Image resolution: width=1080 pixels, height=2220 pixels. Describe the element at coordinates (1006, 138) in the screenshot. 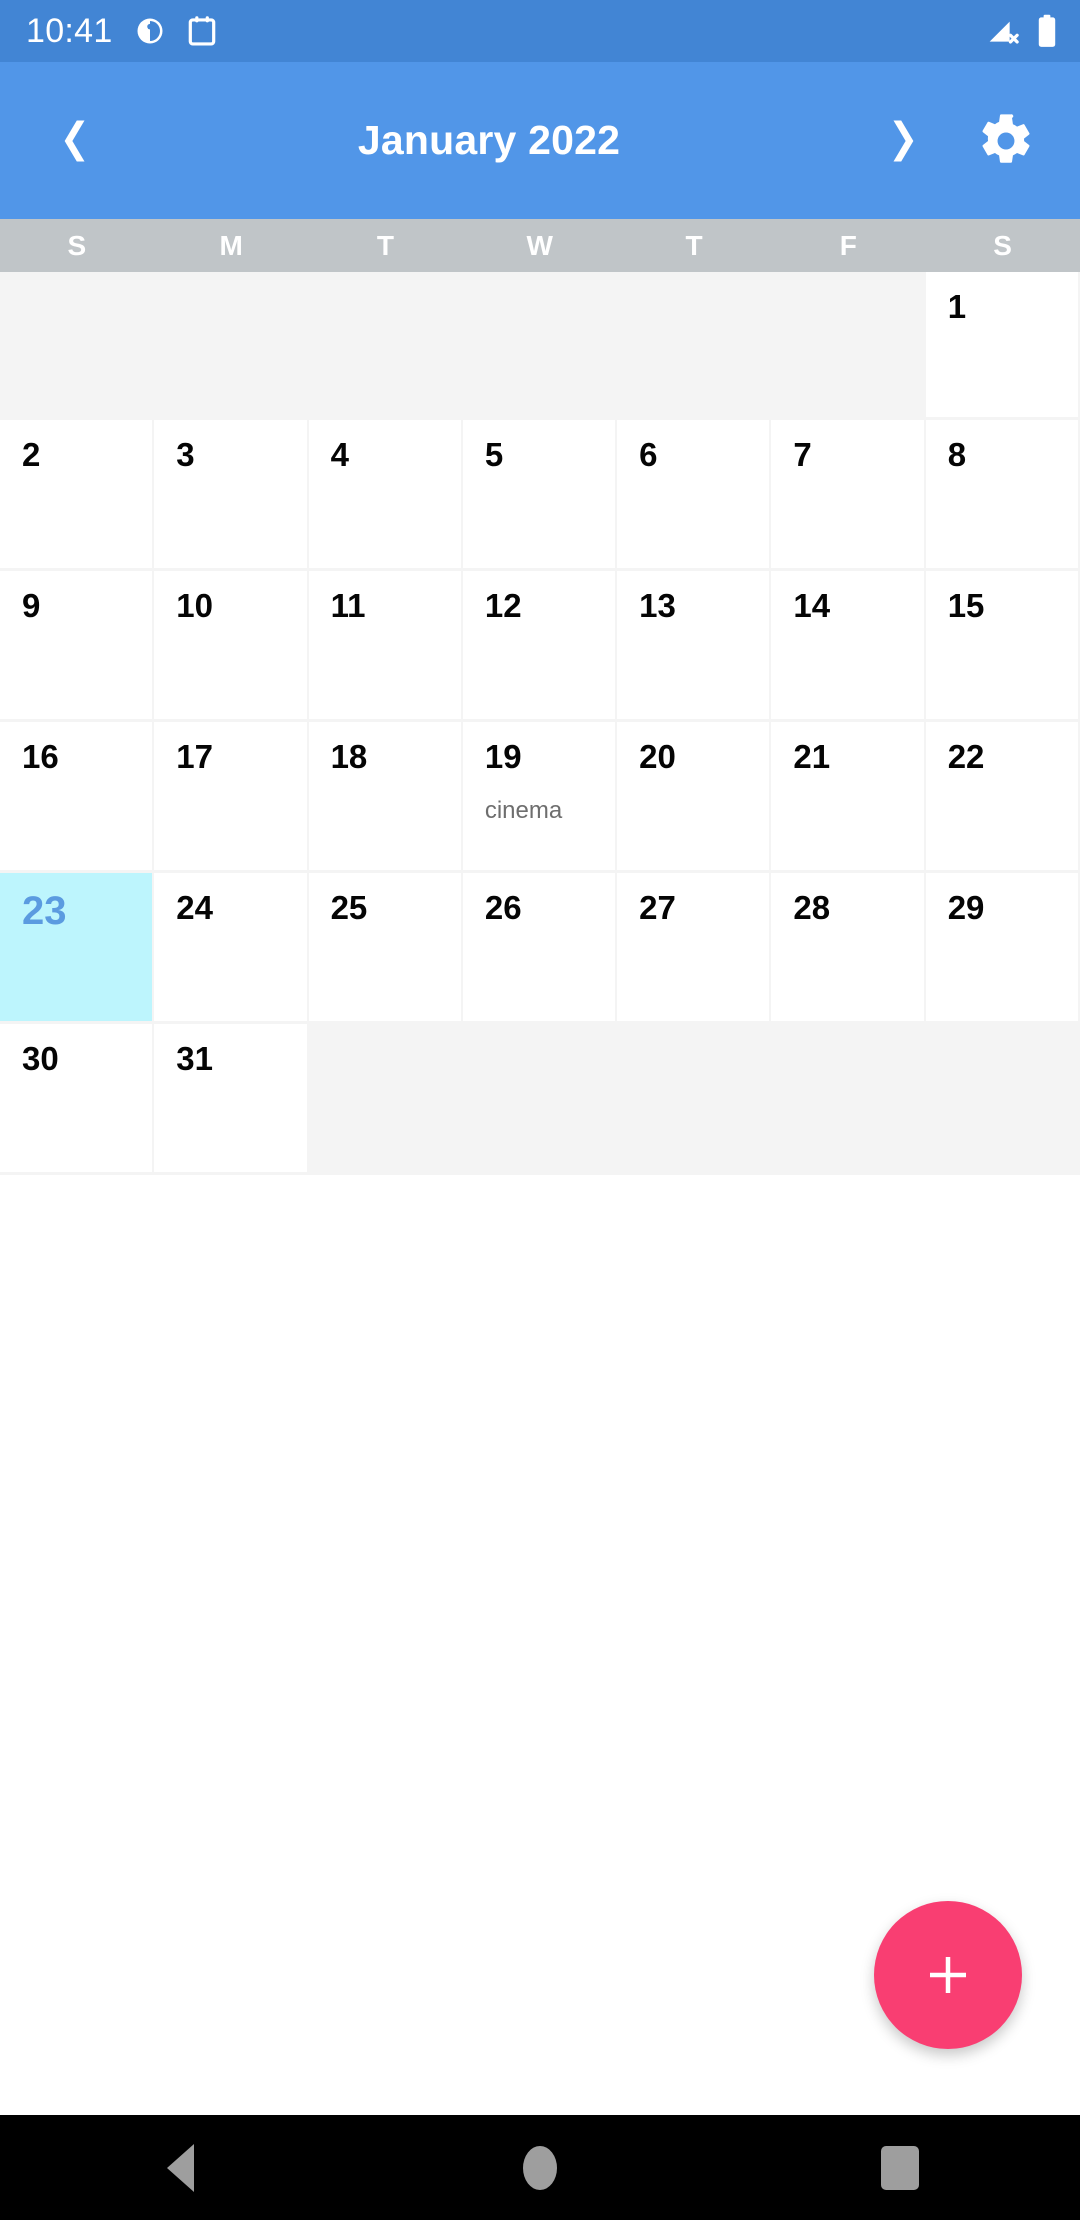

I see `gear-icon` at that location.